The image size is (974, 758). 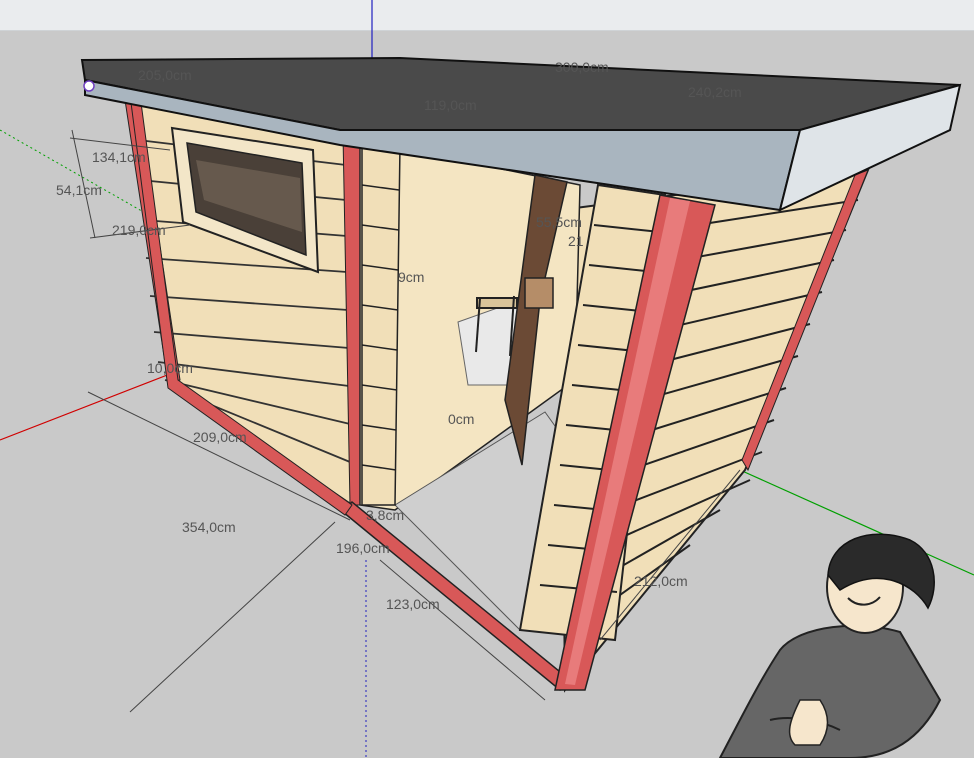 What do you see at coordinates (89, 86) in the screenshot?
I see `origin-marker-icon` at bounding box center [89, 86].